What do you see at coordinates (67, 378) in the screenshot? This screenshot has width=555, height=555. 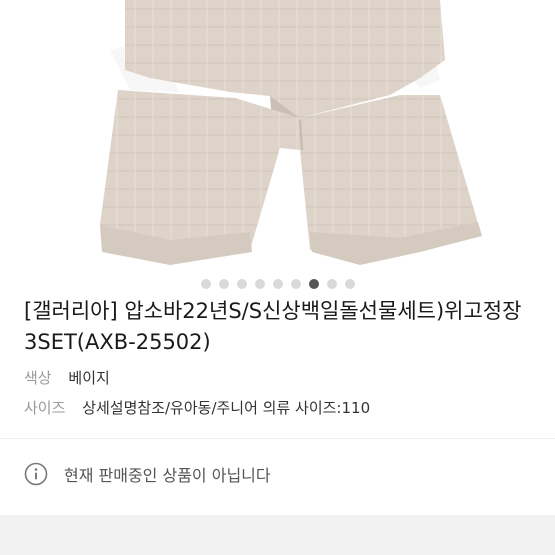 I see `color-row: 색상 베이지` at bounding box center [67, 378].